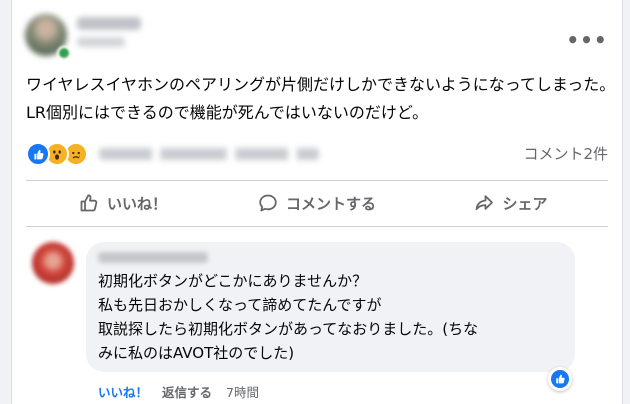 The width and height of the screenshot is (630, 404). I want to click on divider-bottom, so click(317, 226).